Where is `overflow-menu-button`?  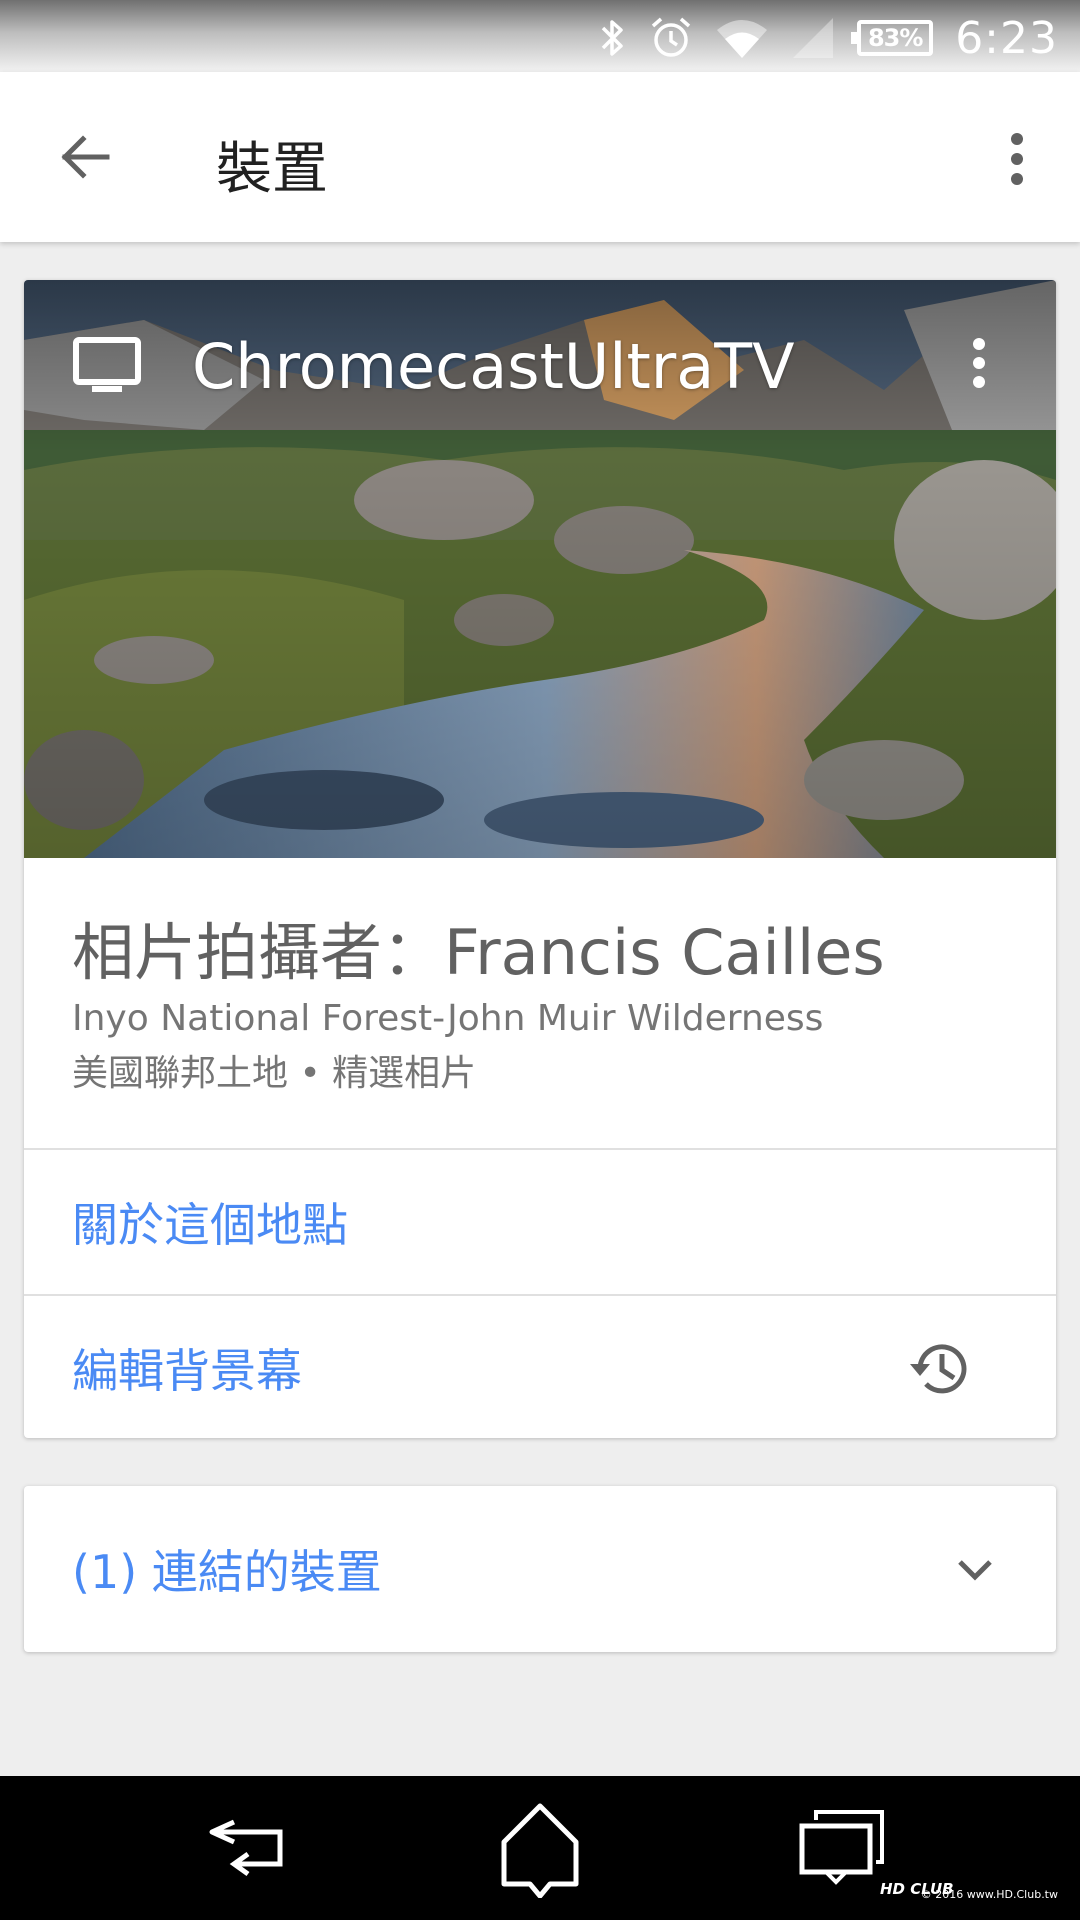 overflow-menu-button is located at coordinates (1017, 159).